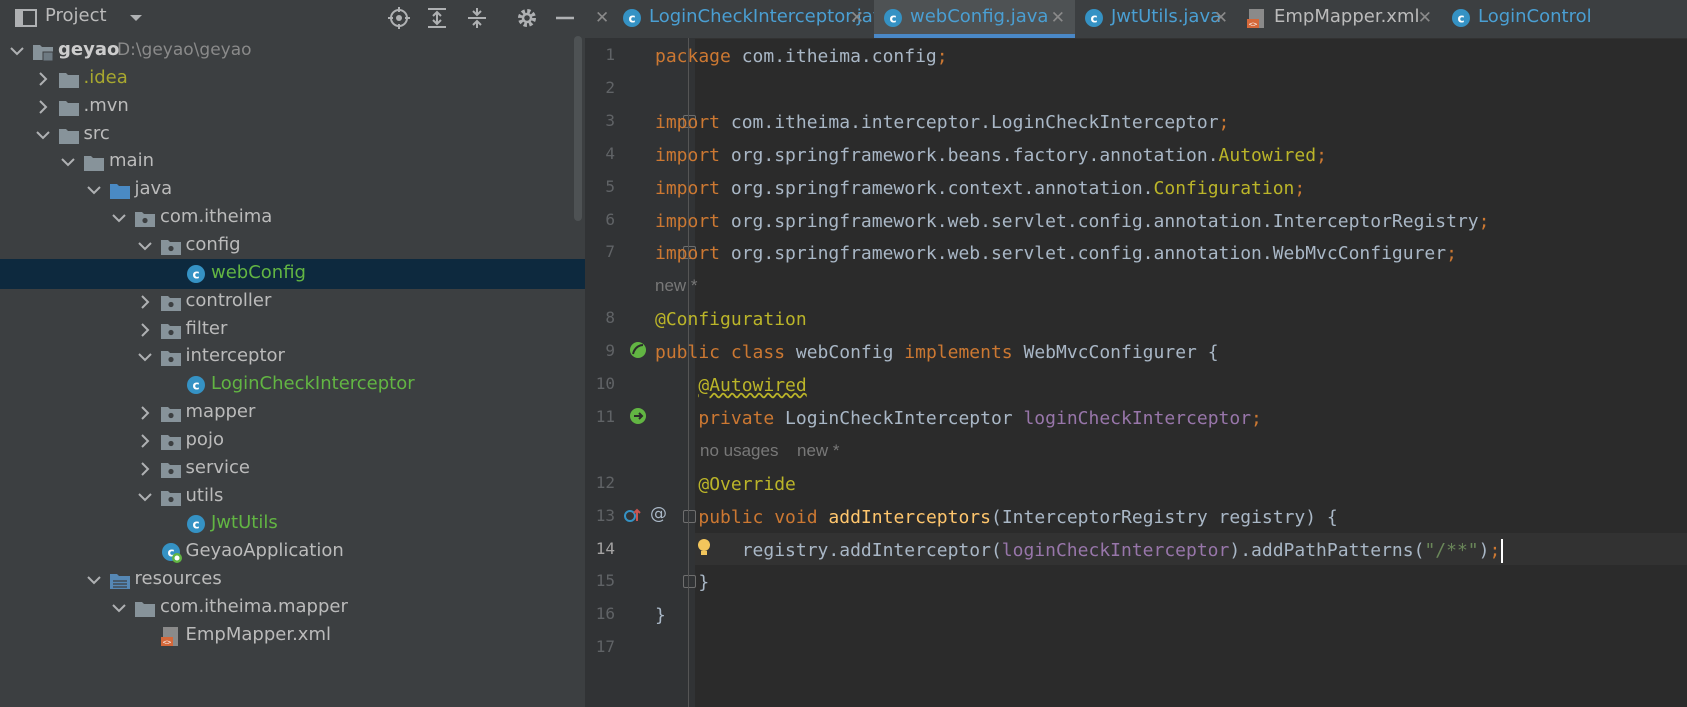  What do you see at coordinates (605, 614) in the screenshot?
I see `line-number: 16` at bounding box center [605, 614].